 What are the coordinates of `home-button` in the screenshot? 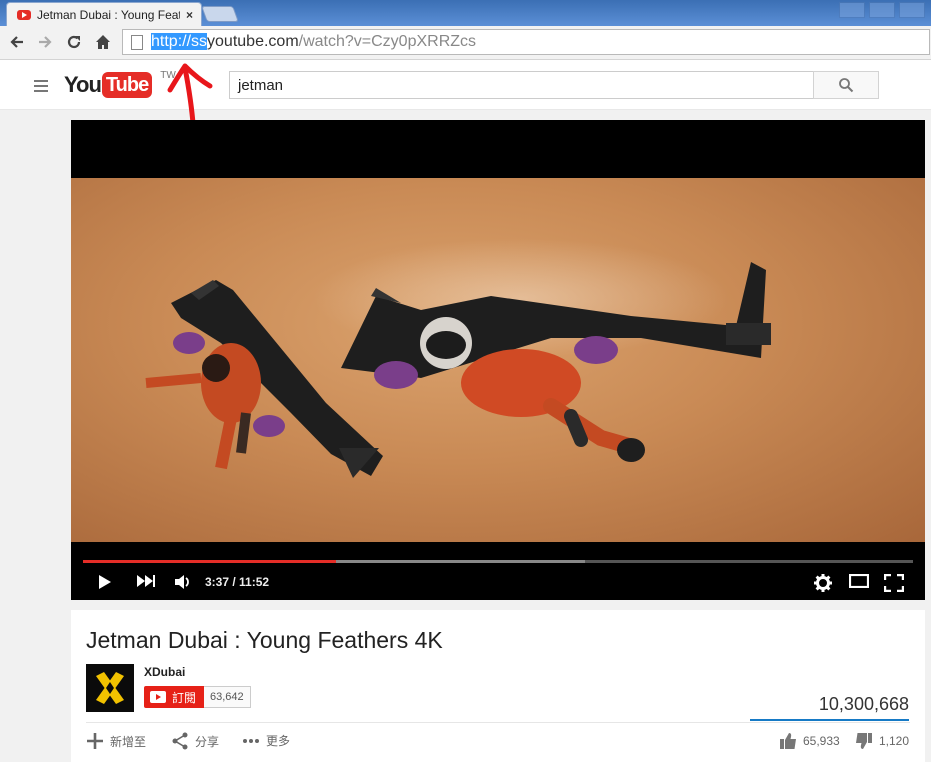 It's located at (103, 42).